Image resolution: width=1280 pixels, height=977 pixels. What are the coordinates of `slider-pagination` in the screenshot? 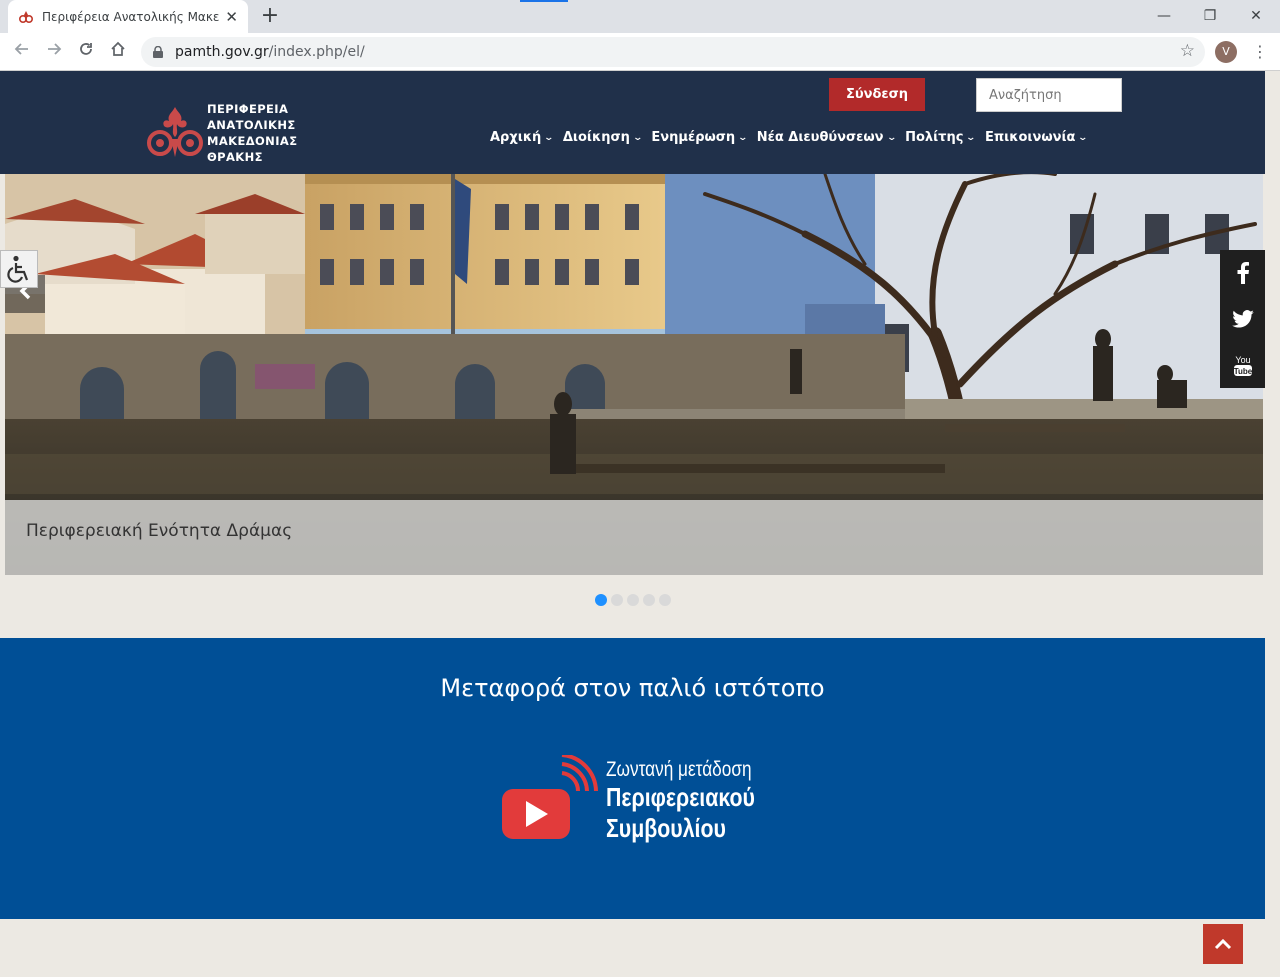 It's located at (635, 600).